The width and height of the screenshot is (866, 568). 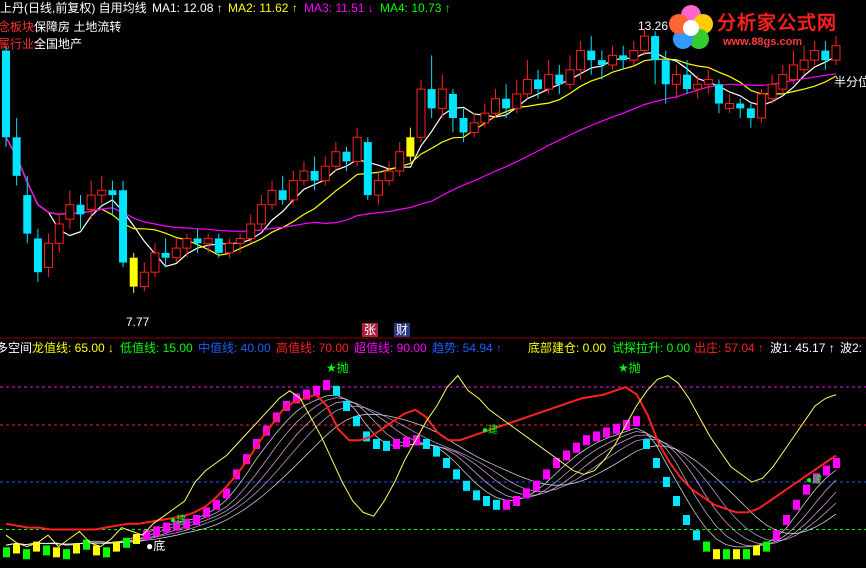 What do you see at coordinates (73, 8) in the screenshot?
I see `chart-title: 上丹(日线,前复权) 自用均线` at bounding box center [73, 8].